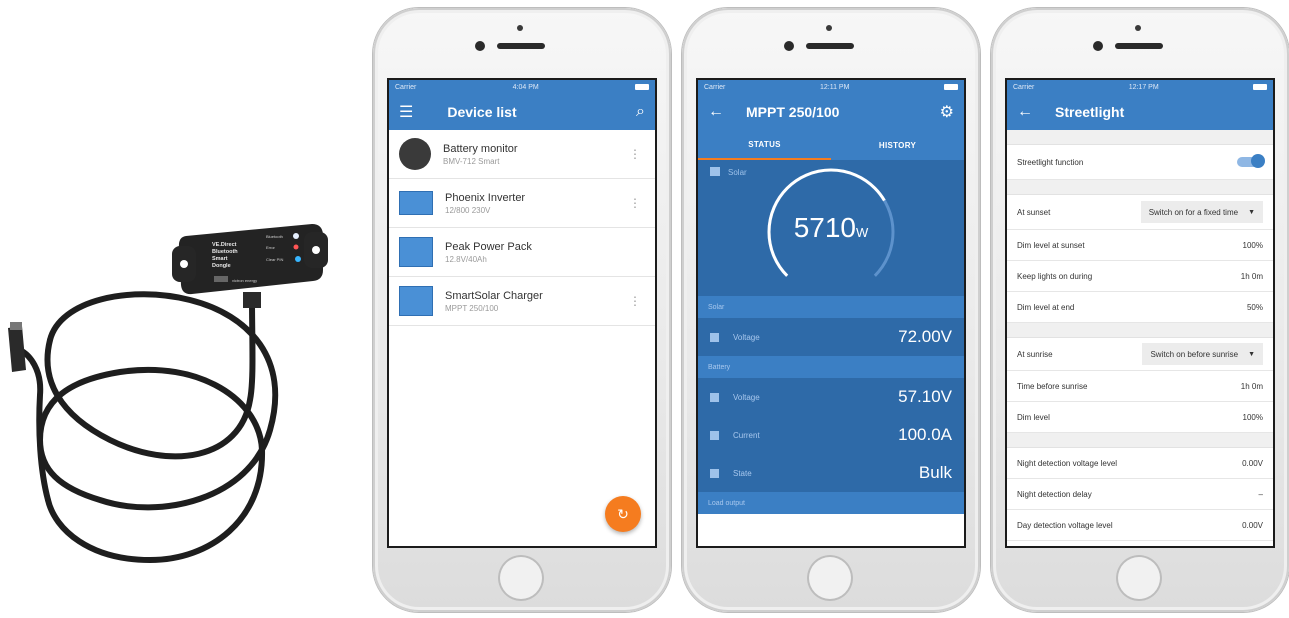 The image size is (1289, 618). What do you see at coordinates (1260, 494) in the screenshot?
I see `row-value: –` at bounding box center [1260, 494].